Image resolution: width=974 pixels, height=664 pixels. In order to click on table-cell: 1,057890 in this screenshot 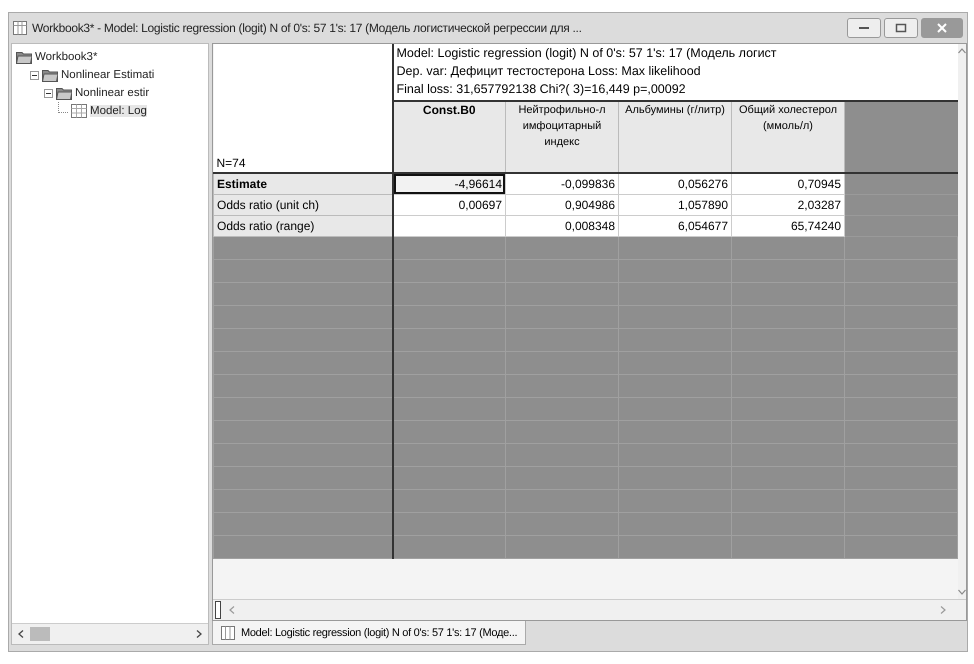, I will do `click(675, 205)`.